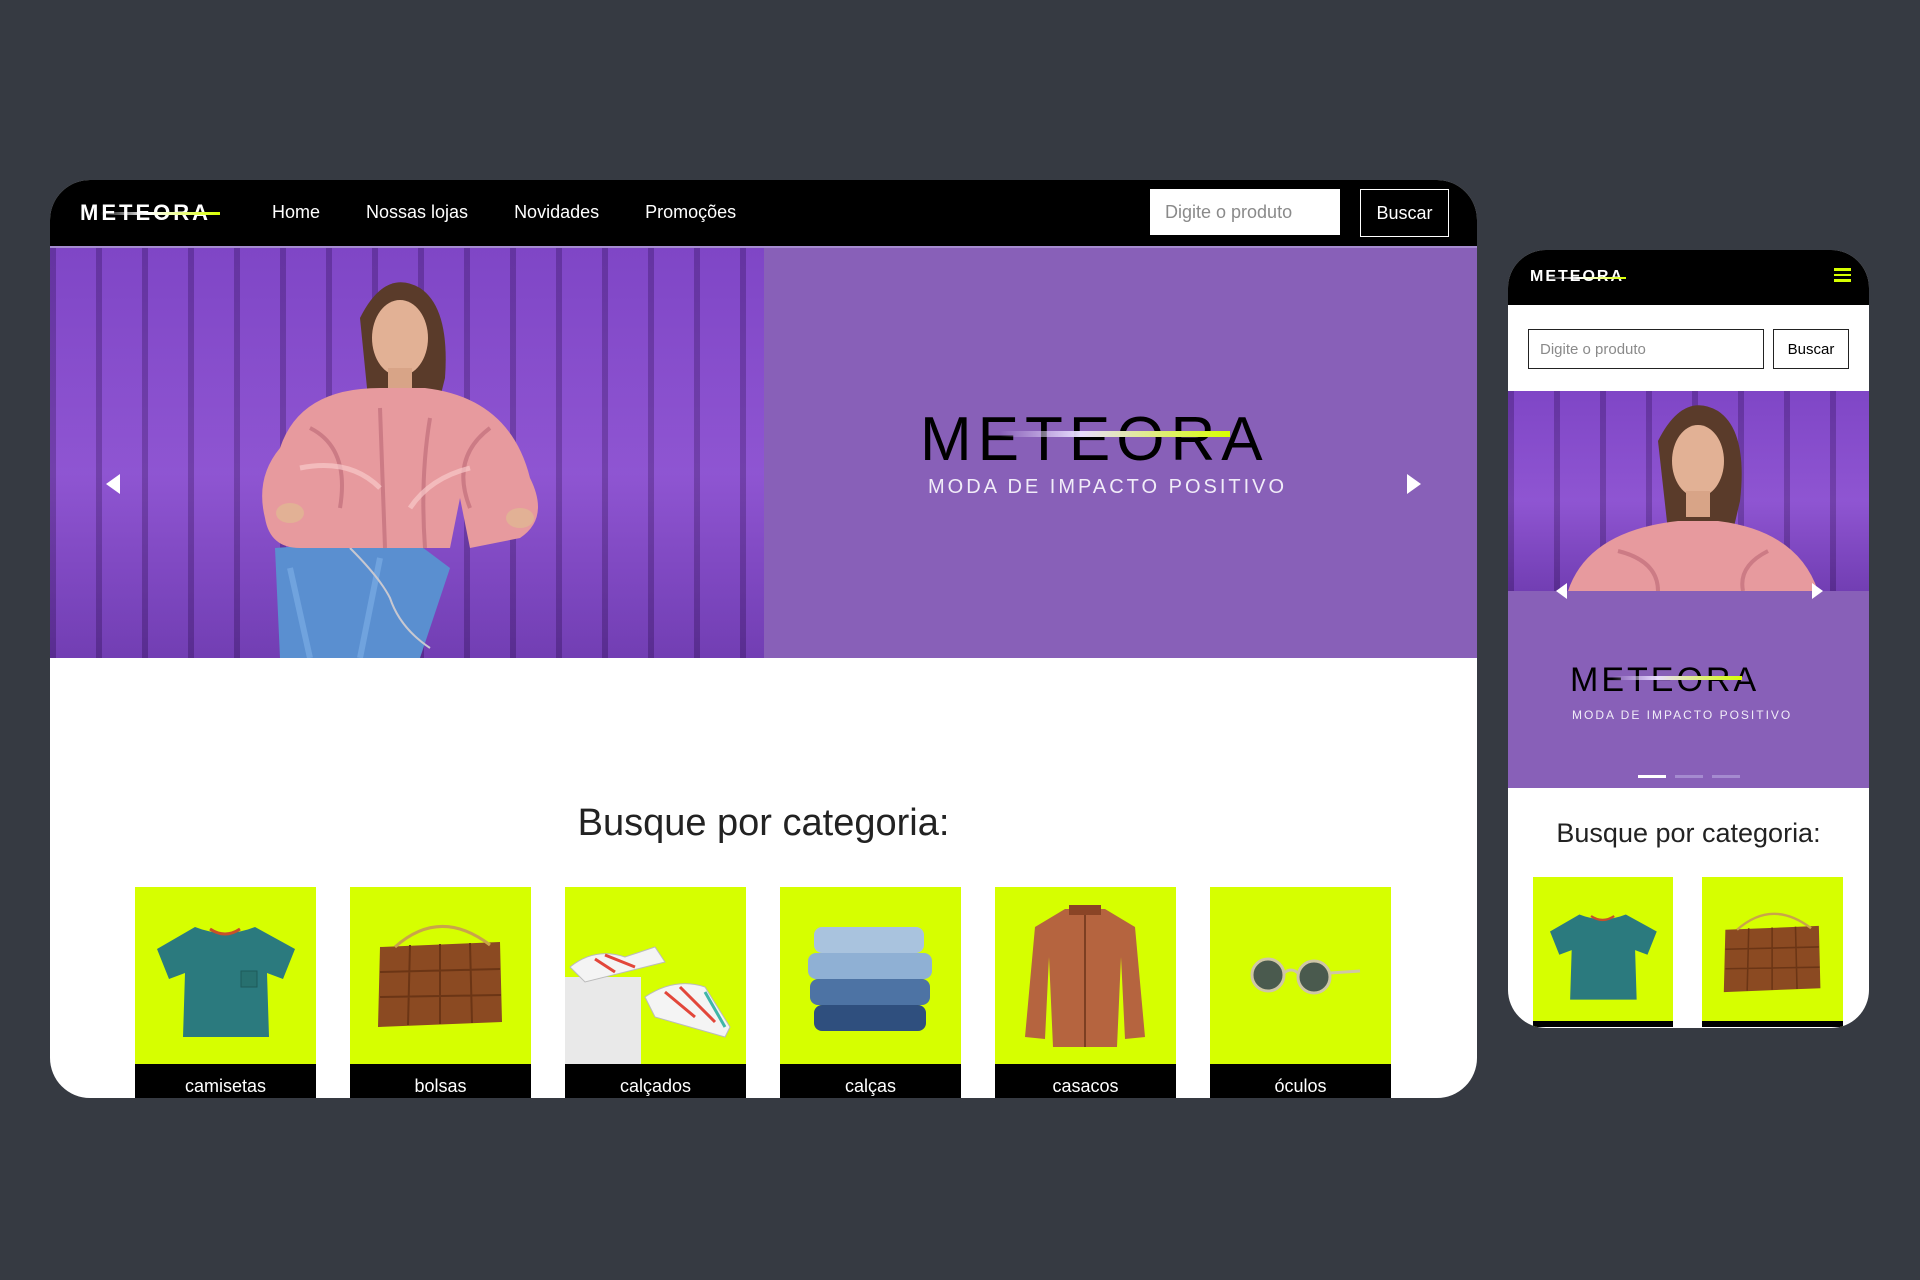  What do you see at coordinates (1603, 957) in the screenshot?
I see `mobile-tshirt-image` at bounding box center [1603, 957].